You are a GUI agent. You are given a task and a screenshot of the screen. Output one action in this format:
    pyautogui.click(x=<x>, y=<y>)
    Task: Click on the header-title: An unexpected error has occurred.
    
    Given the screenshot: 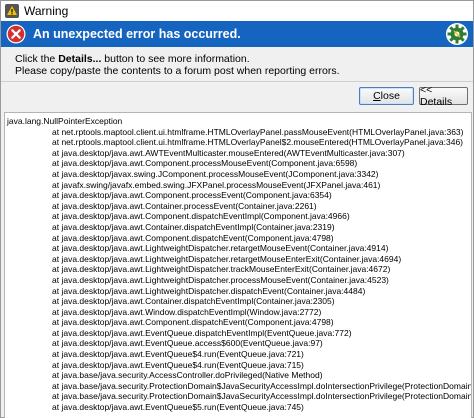 What is the action you would take?
    pyautogui.click(x=137, y=34)
    